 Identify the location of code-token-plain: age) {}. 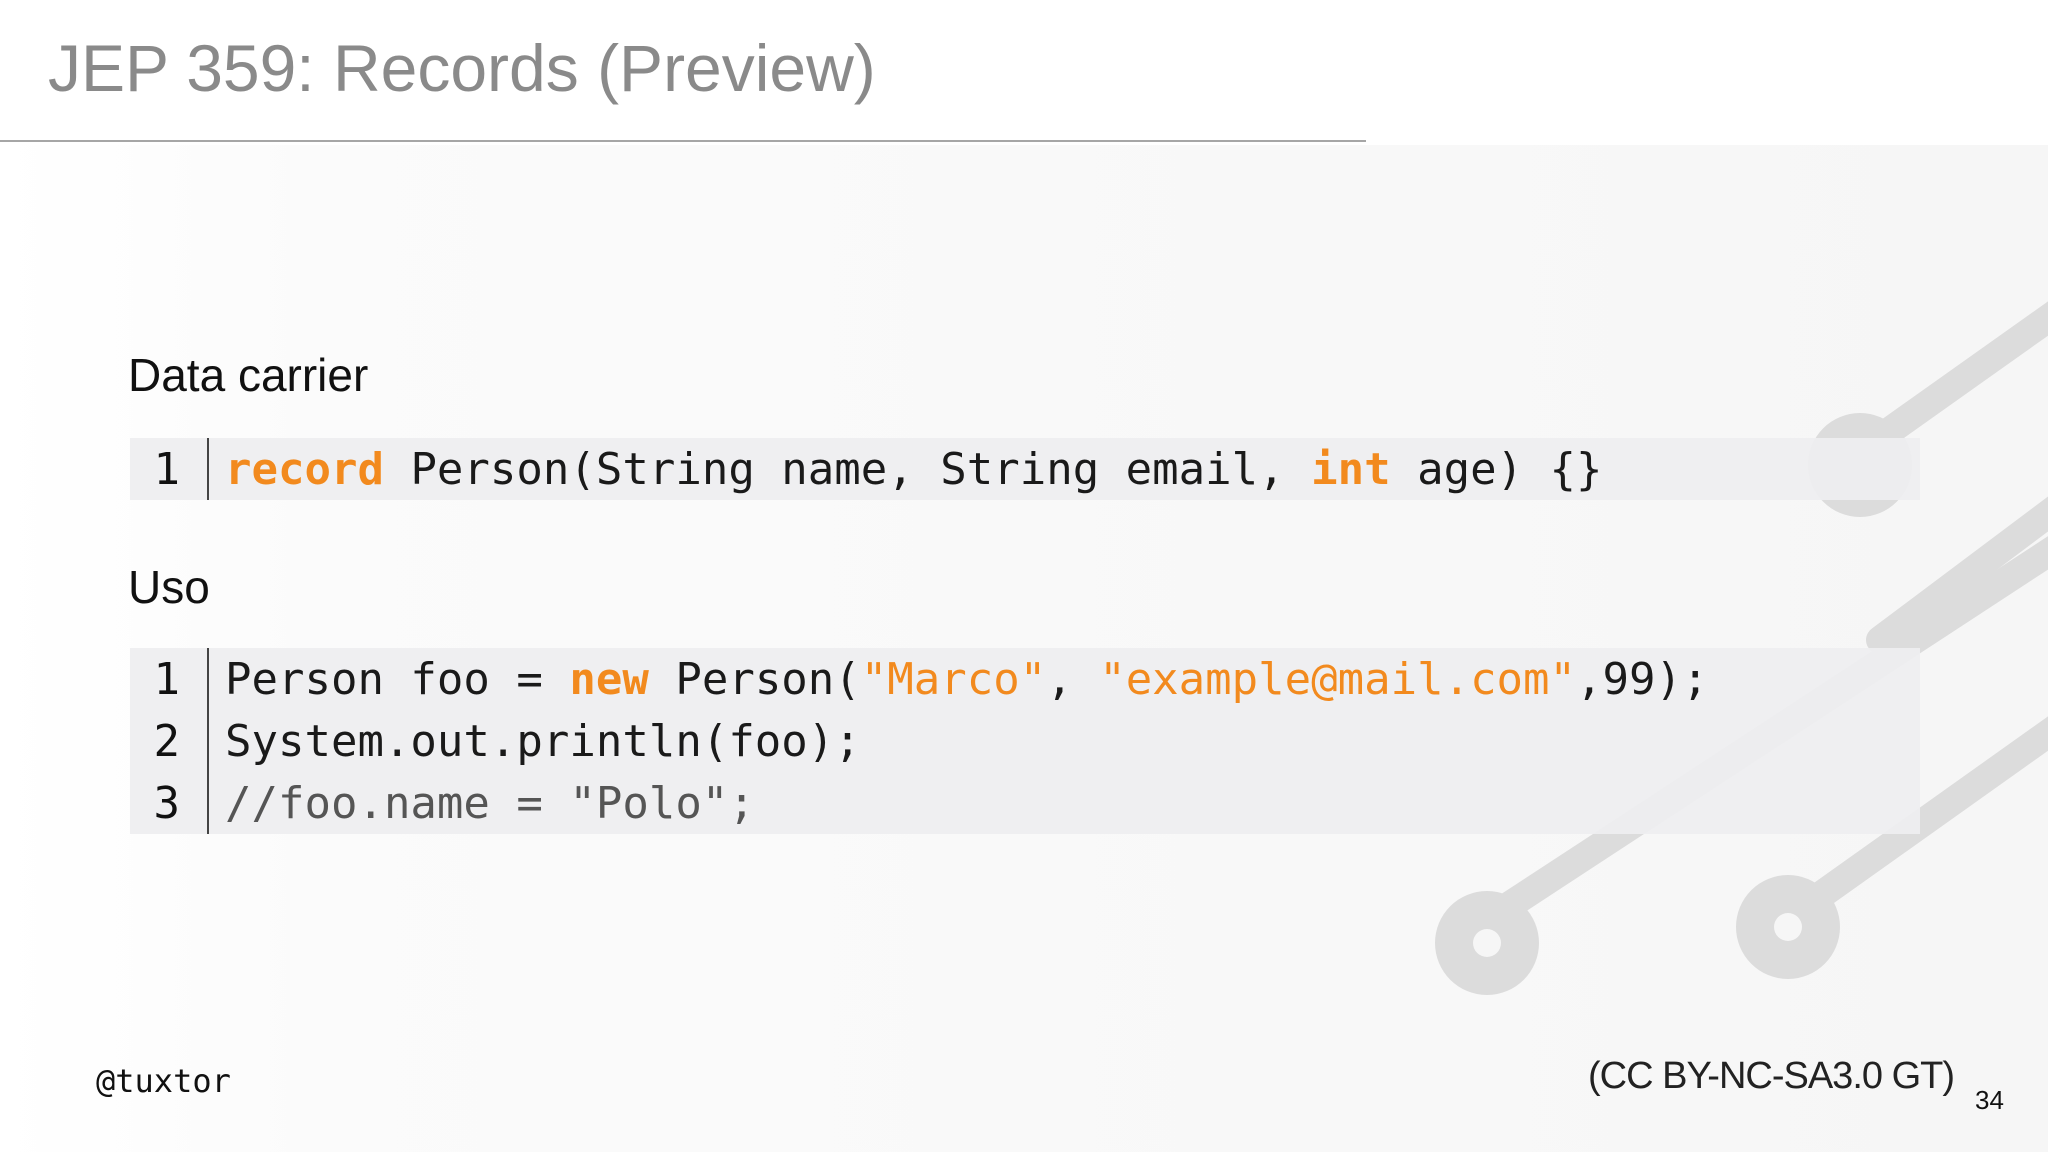
(1496, 469).